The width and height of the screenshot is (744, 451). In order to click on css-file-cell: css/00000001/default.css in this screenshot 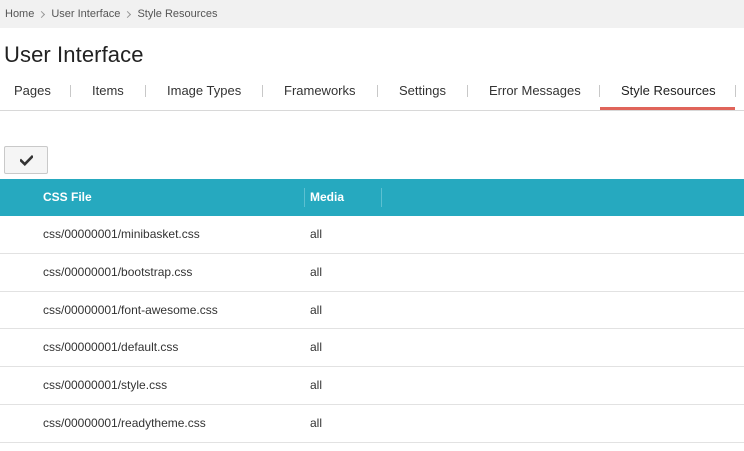, I will do `click(111, 347)`.